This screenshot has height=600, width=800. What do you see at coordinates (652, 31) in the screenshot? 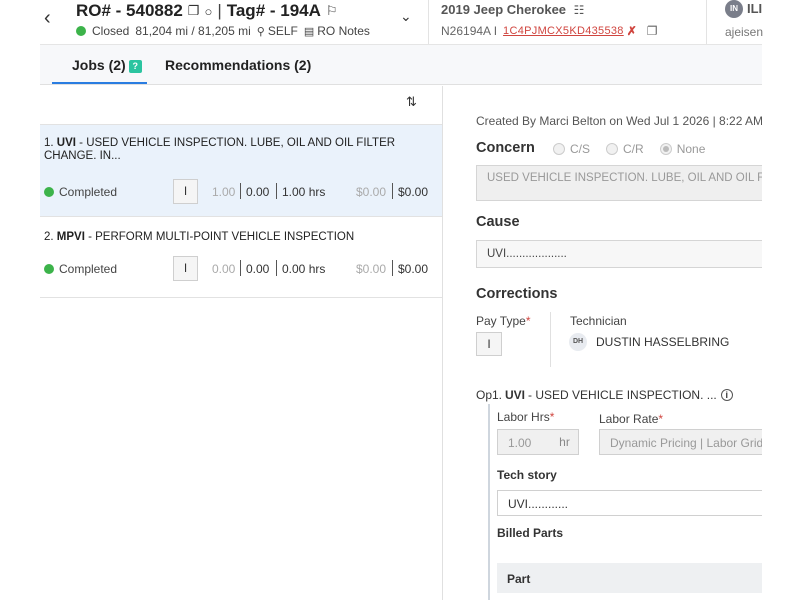
I see `copy-vin-icon: ❐` at bounding box center [652, 31].